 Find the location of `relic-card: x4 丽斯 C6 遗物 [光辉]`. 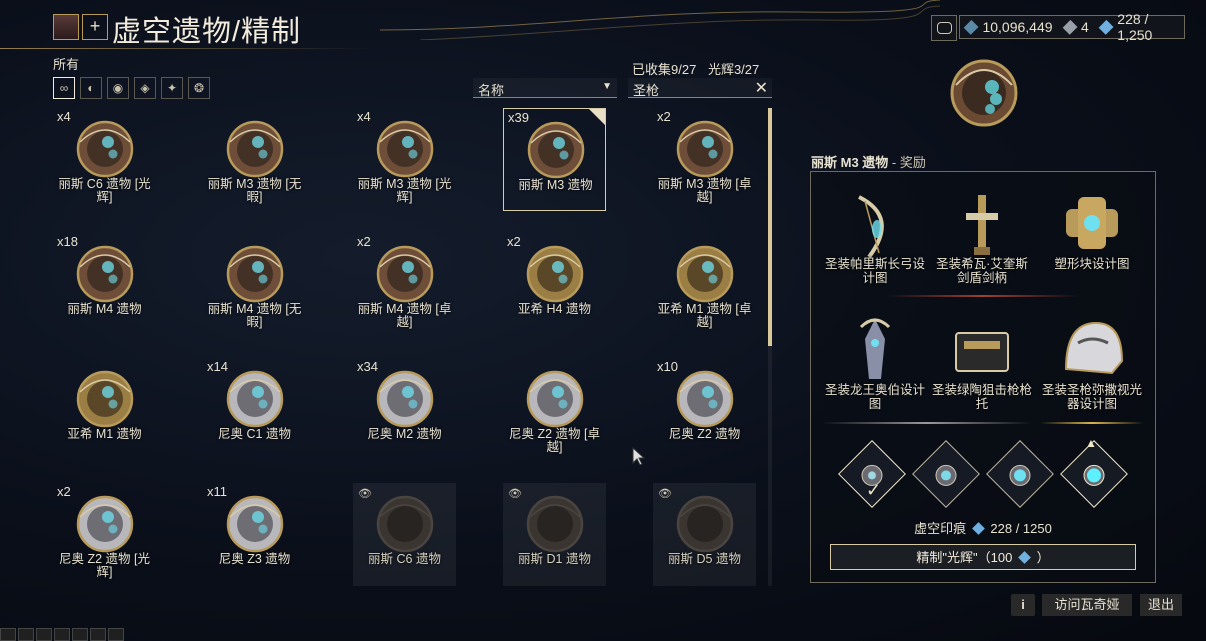

relic-card: x4 丽斯 C6 遗物 [光辉] is located at coordinates (104, 159).